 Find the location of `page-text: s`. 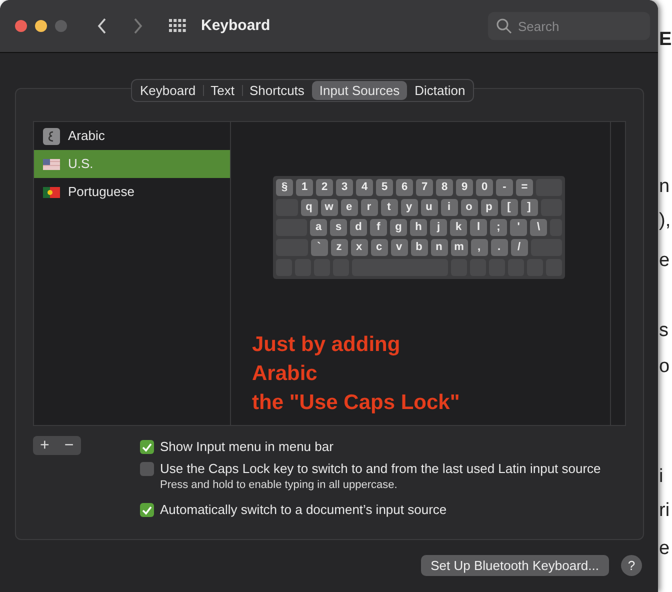

page-text: s is located at coordinates (663, 330).